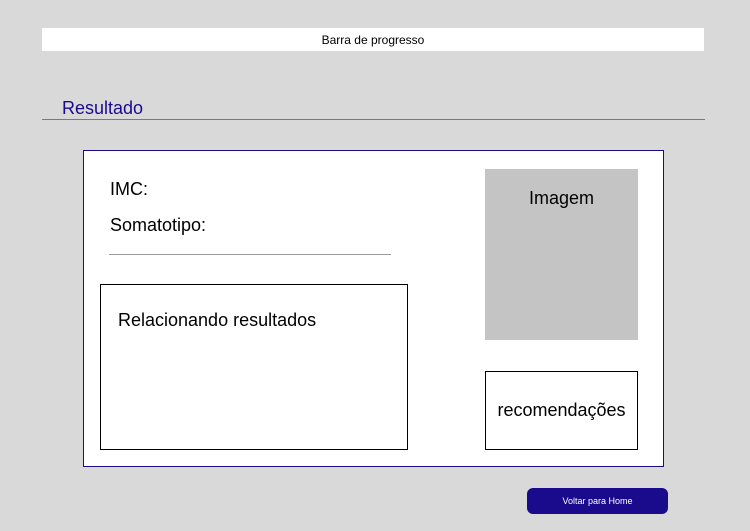 The height and width of the screenshot is (531, 750). What do you see at coordinates (129, 189) in the screenshot?
I see `imc-label: IMC:` at bounding box center [129, 189].